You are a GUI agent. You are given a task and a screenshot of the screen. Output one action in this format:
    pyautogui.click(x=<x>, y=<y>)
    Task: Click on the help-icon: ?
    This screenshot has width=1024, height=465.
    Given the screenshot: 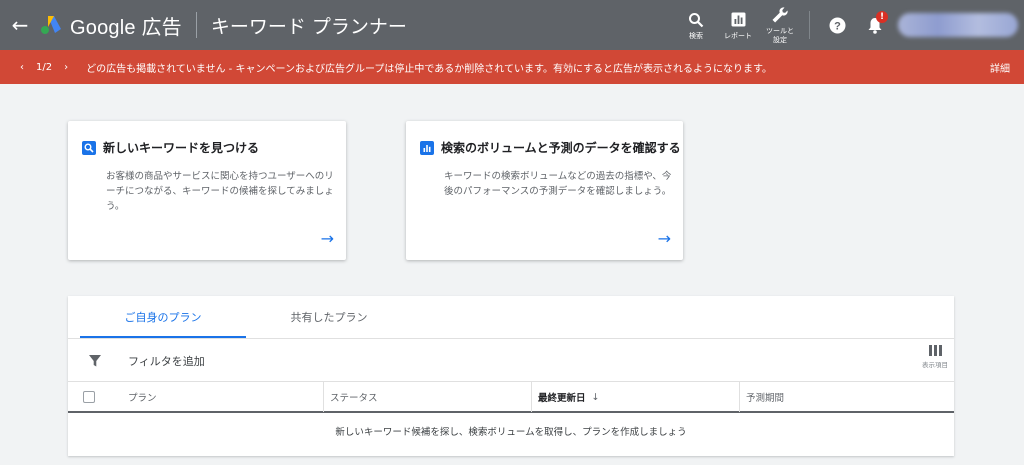 What is the action you would take?
    pyautogui.click(x=837, y=25)
    